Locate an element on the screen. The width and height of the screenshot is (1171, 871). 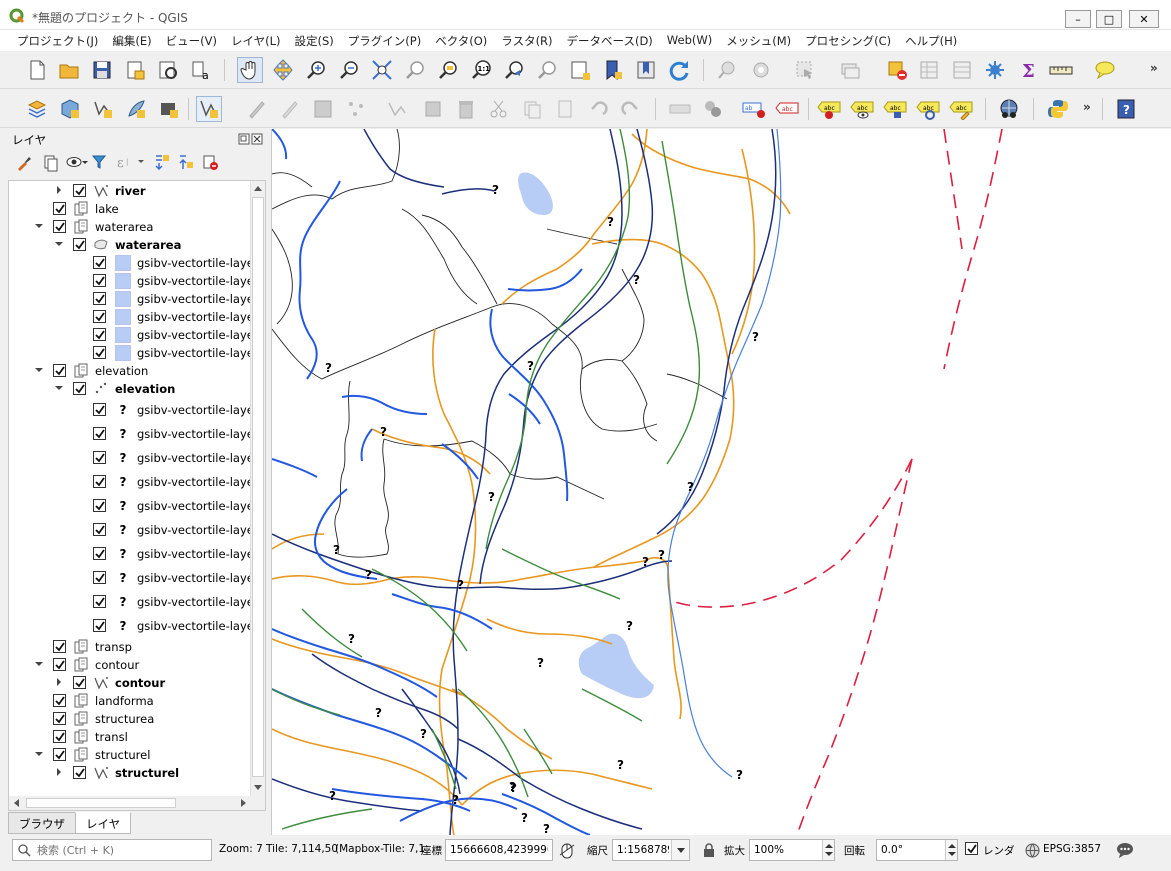
menu-raster: ラスタ(R) is located at coordinates (526, 40).